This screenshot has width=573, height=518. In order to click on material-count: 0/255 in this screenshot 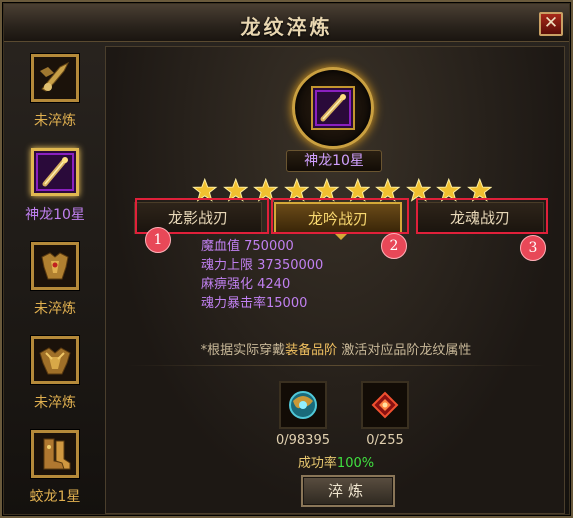, I will do `click(385, 440)`.